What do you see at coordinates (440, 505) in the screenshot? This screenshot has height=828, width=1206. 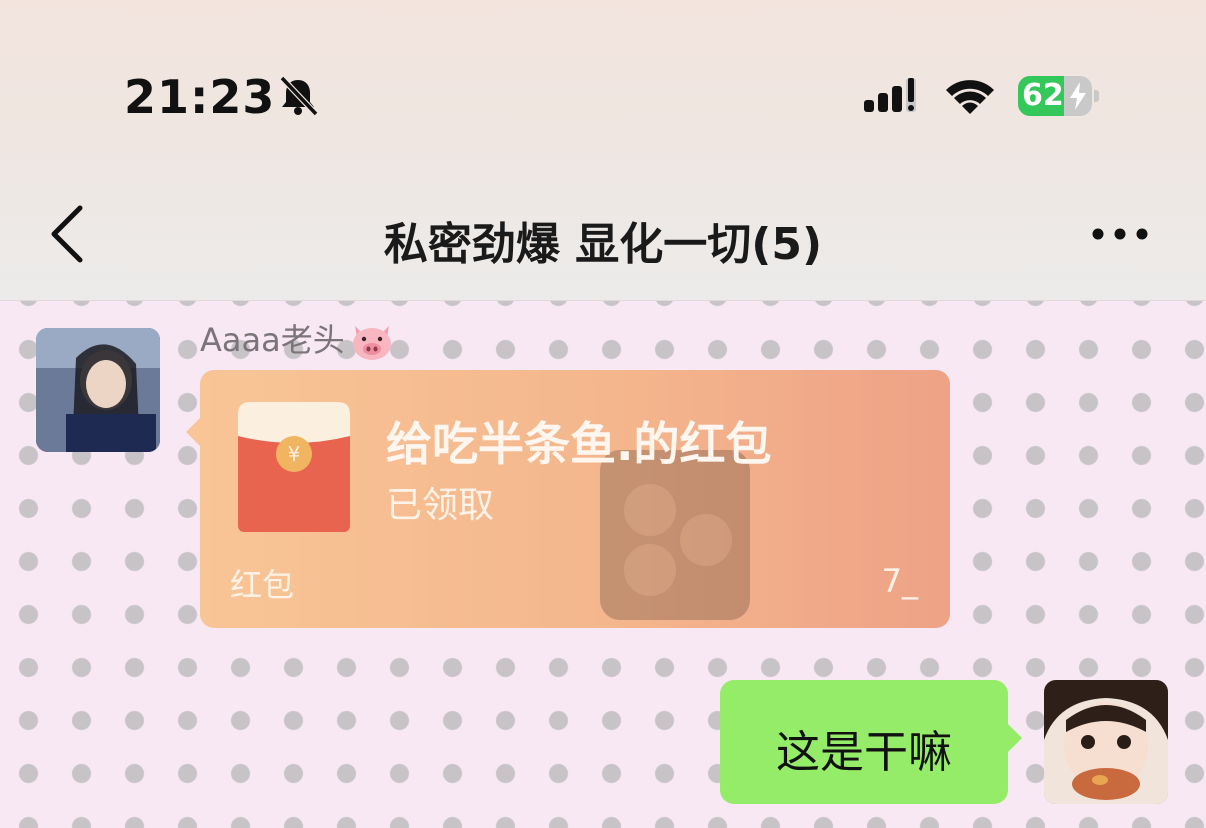 I see `red-packet-status: 已领取` at bounding box center [440, 505].